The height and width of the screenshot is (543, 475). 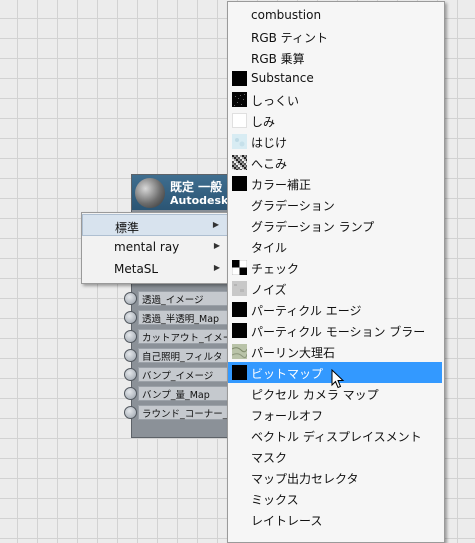 I want to click on map-category-menu: 標準 ▶ mental ray ▶ MetaSL ▶, so click(x=156, y=248).